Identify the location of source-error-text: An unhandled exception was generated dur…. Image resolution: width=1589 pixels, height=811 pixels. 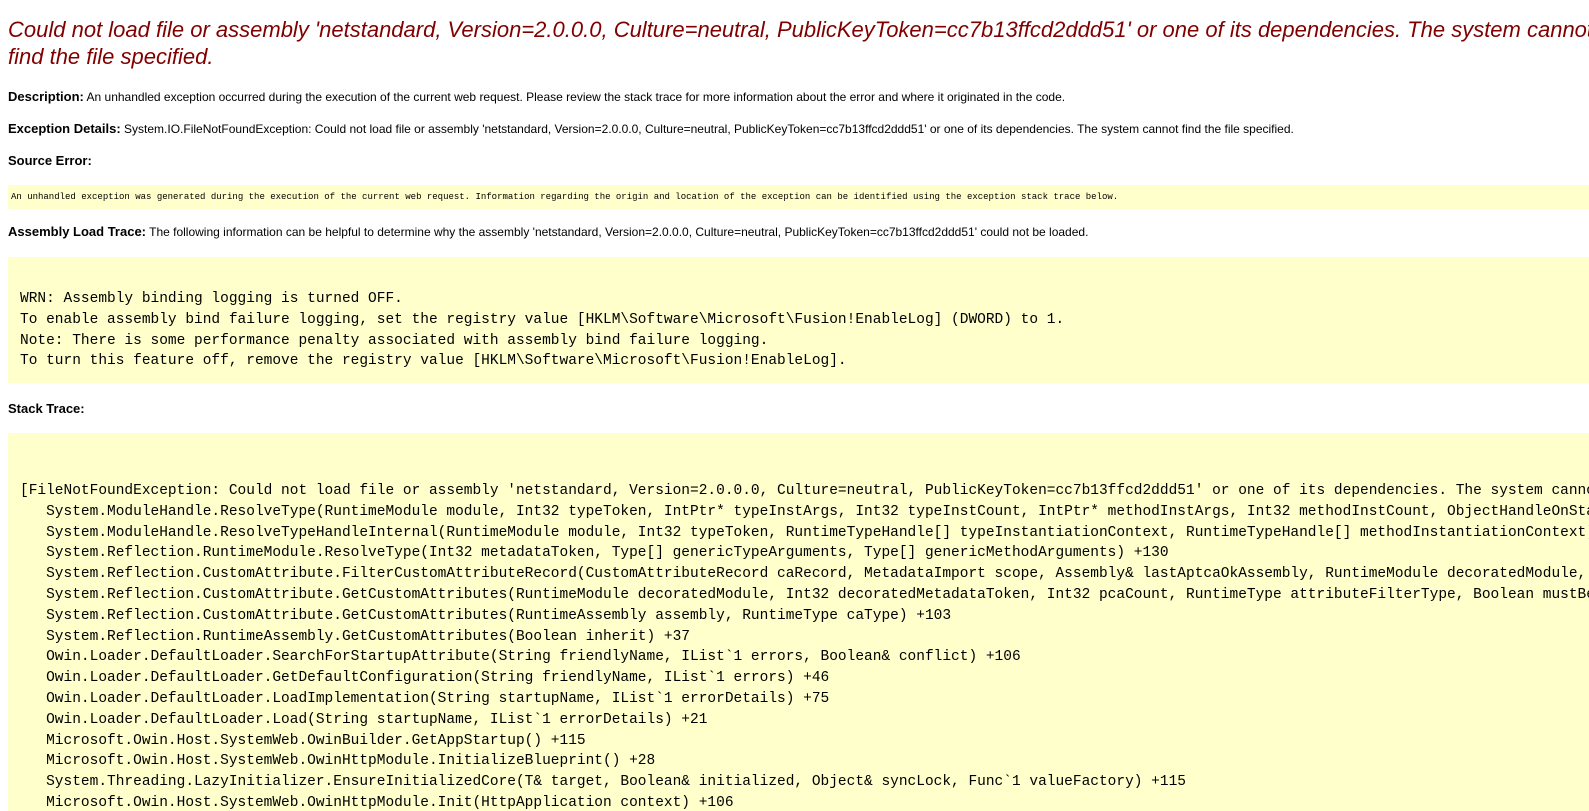
(565, 197).